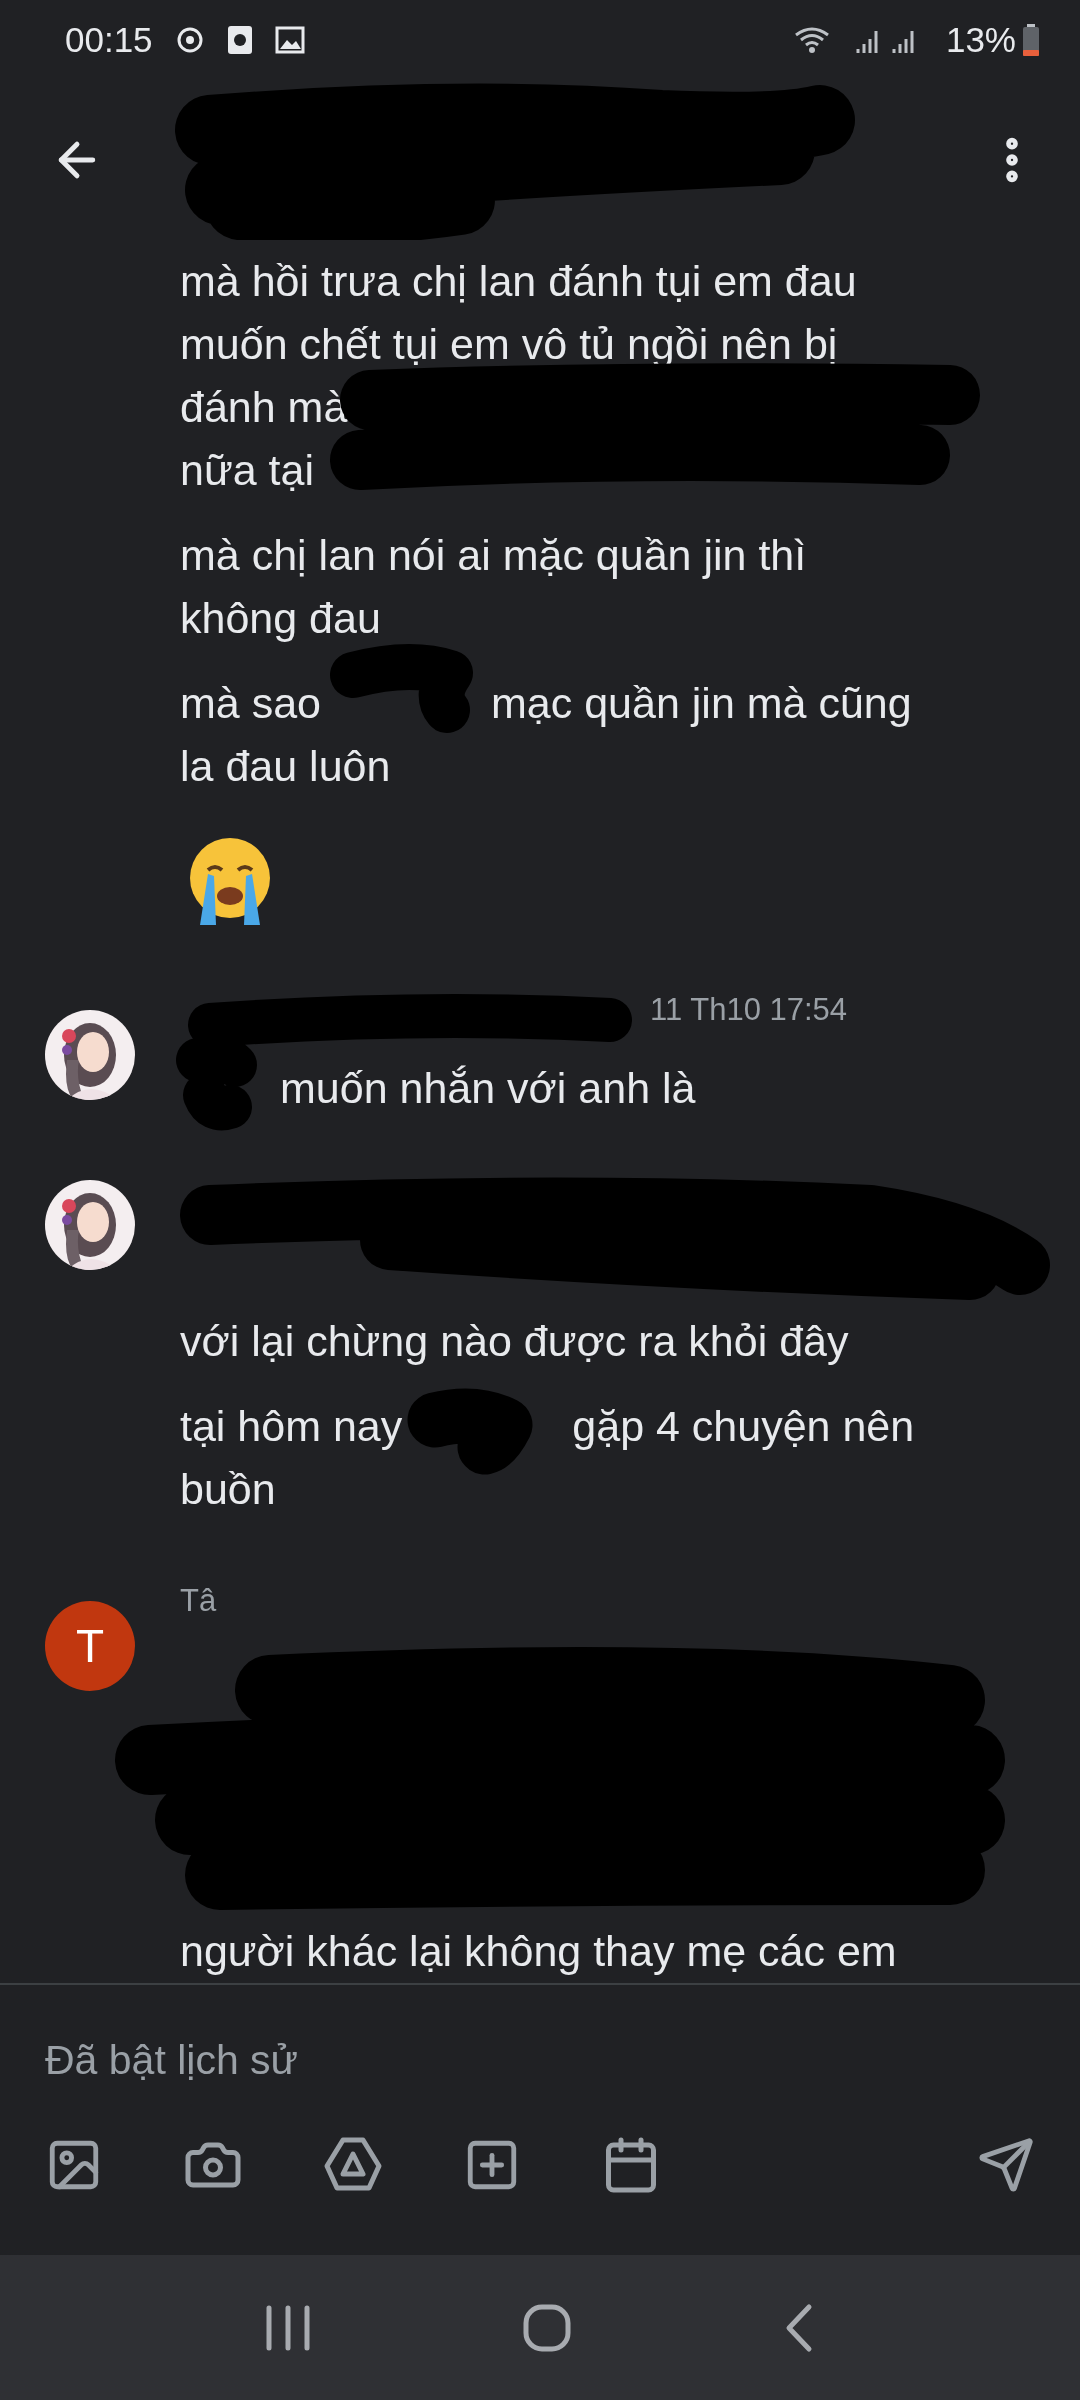 The height and width of the screenshot is (2400, 1080). Describe the element at coordinates (1031, 40) in the screenshot. I see `battery-icon` at that location.